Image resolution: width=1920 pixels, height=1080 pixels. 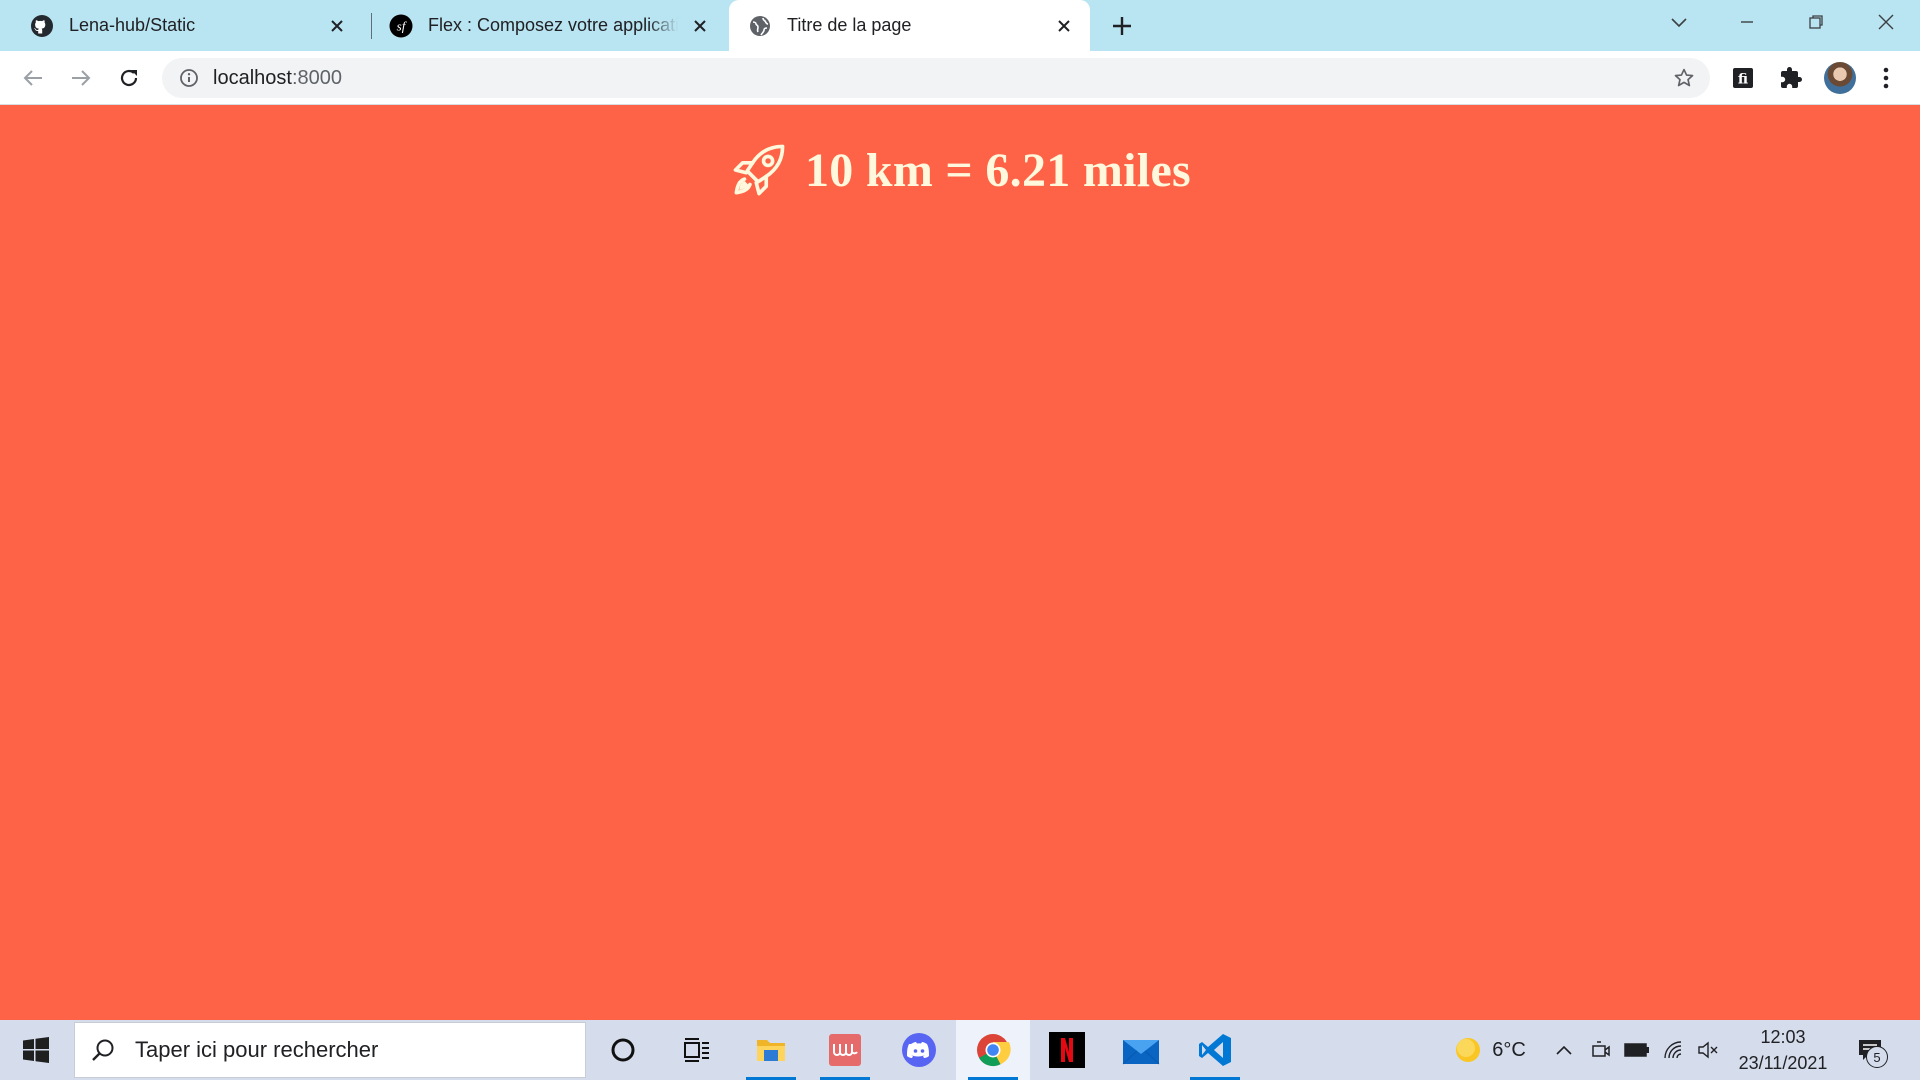 What do you see at coordinates (1468, 1050) in the screenshot?
I see `sun-icon` at bounding box center [1468, 1050].